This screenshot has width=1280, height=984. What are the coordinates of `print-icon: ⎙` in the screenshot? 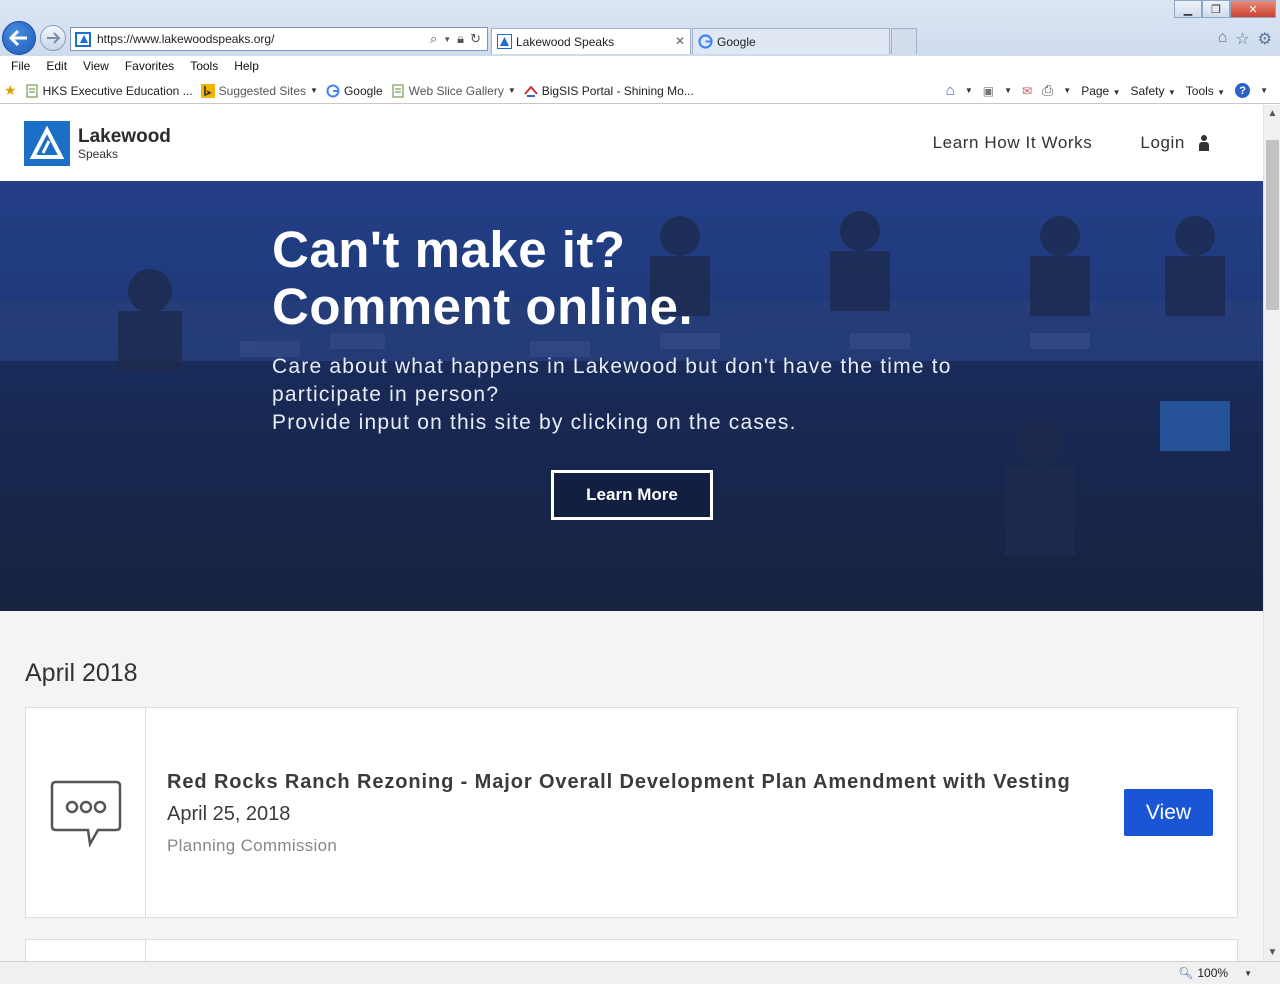 It's located at (1047, 90).